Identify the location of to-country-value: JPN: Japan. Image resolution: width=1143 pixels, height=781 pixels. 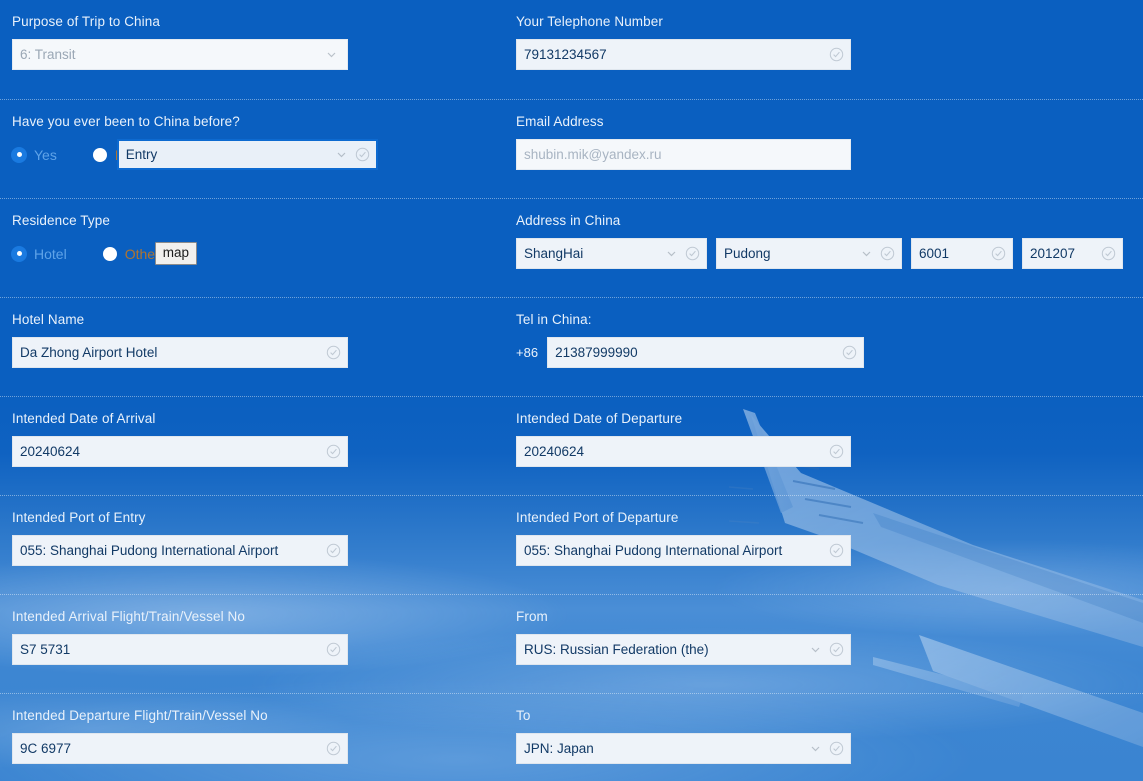
(559, 748).